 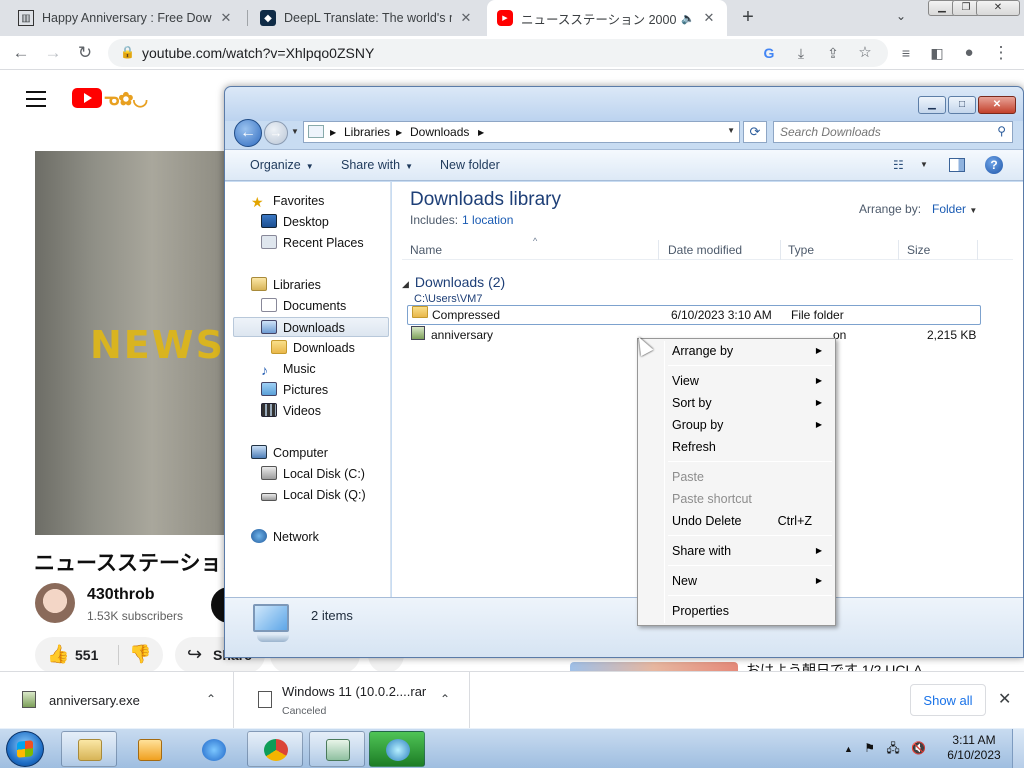 What do you see at coordinates (213, 749) in the screenshot?
I see `taskbar-internet-explorer` at bounding box center [213, 749].